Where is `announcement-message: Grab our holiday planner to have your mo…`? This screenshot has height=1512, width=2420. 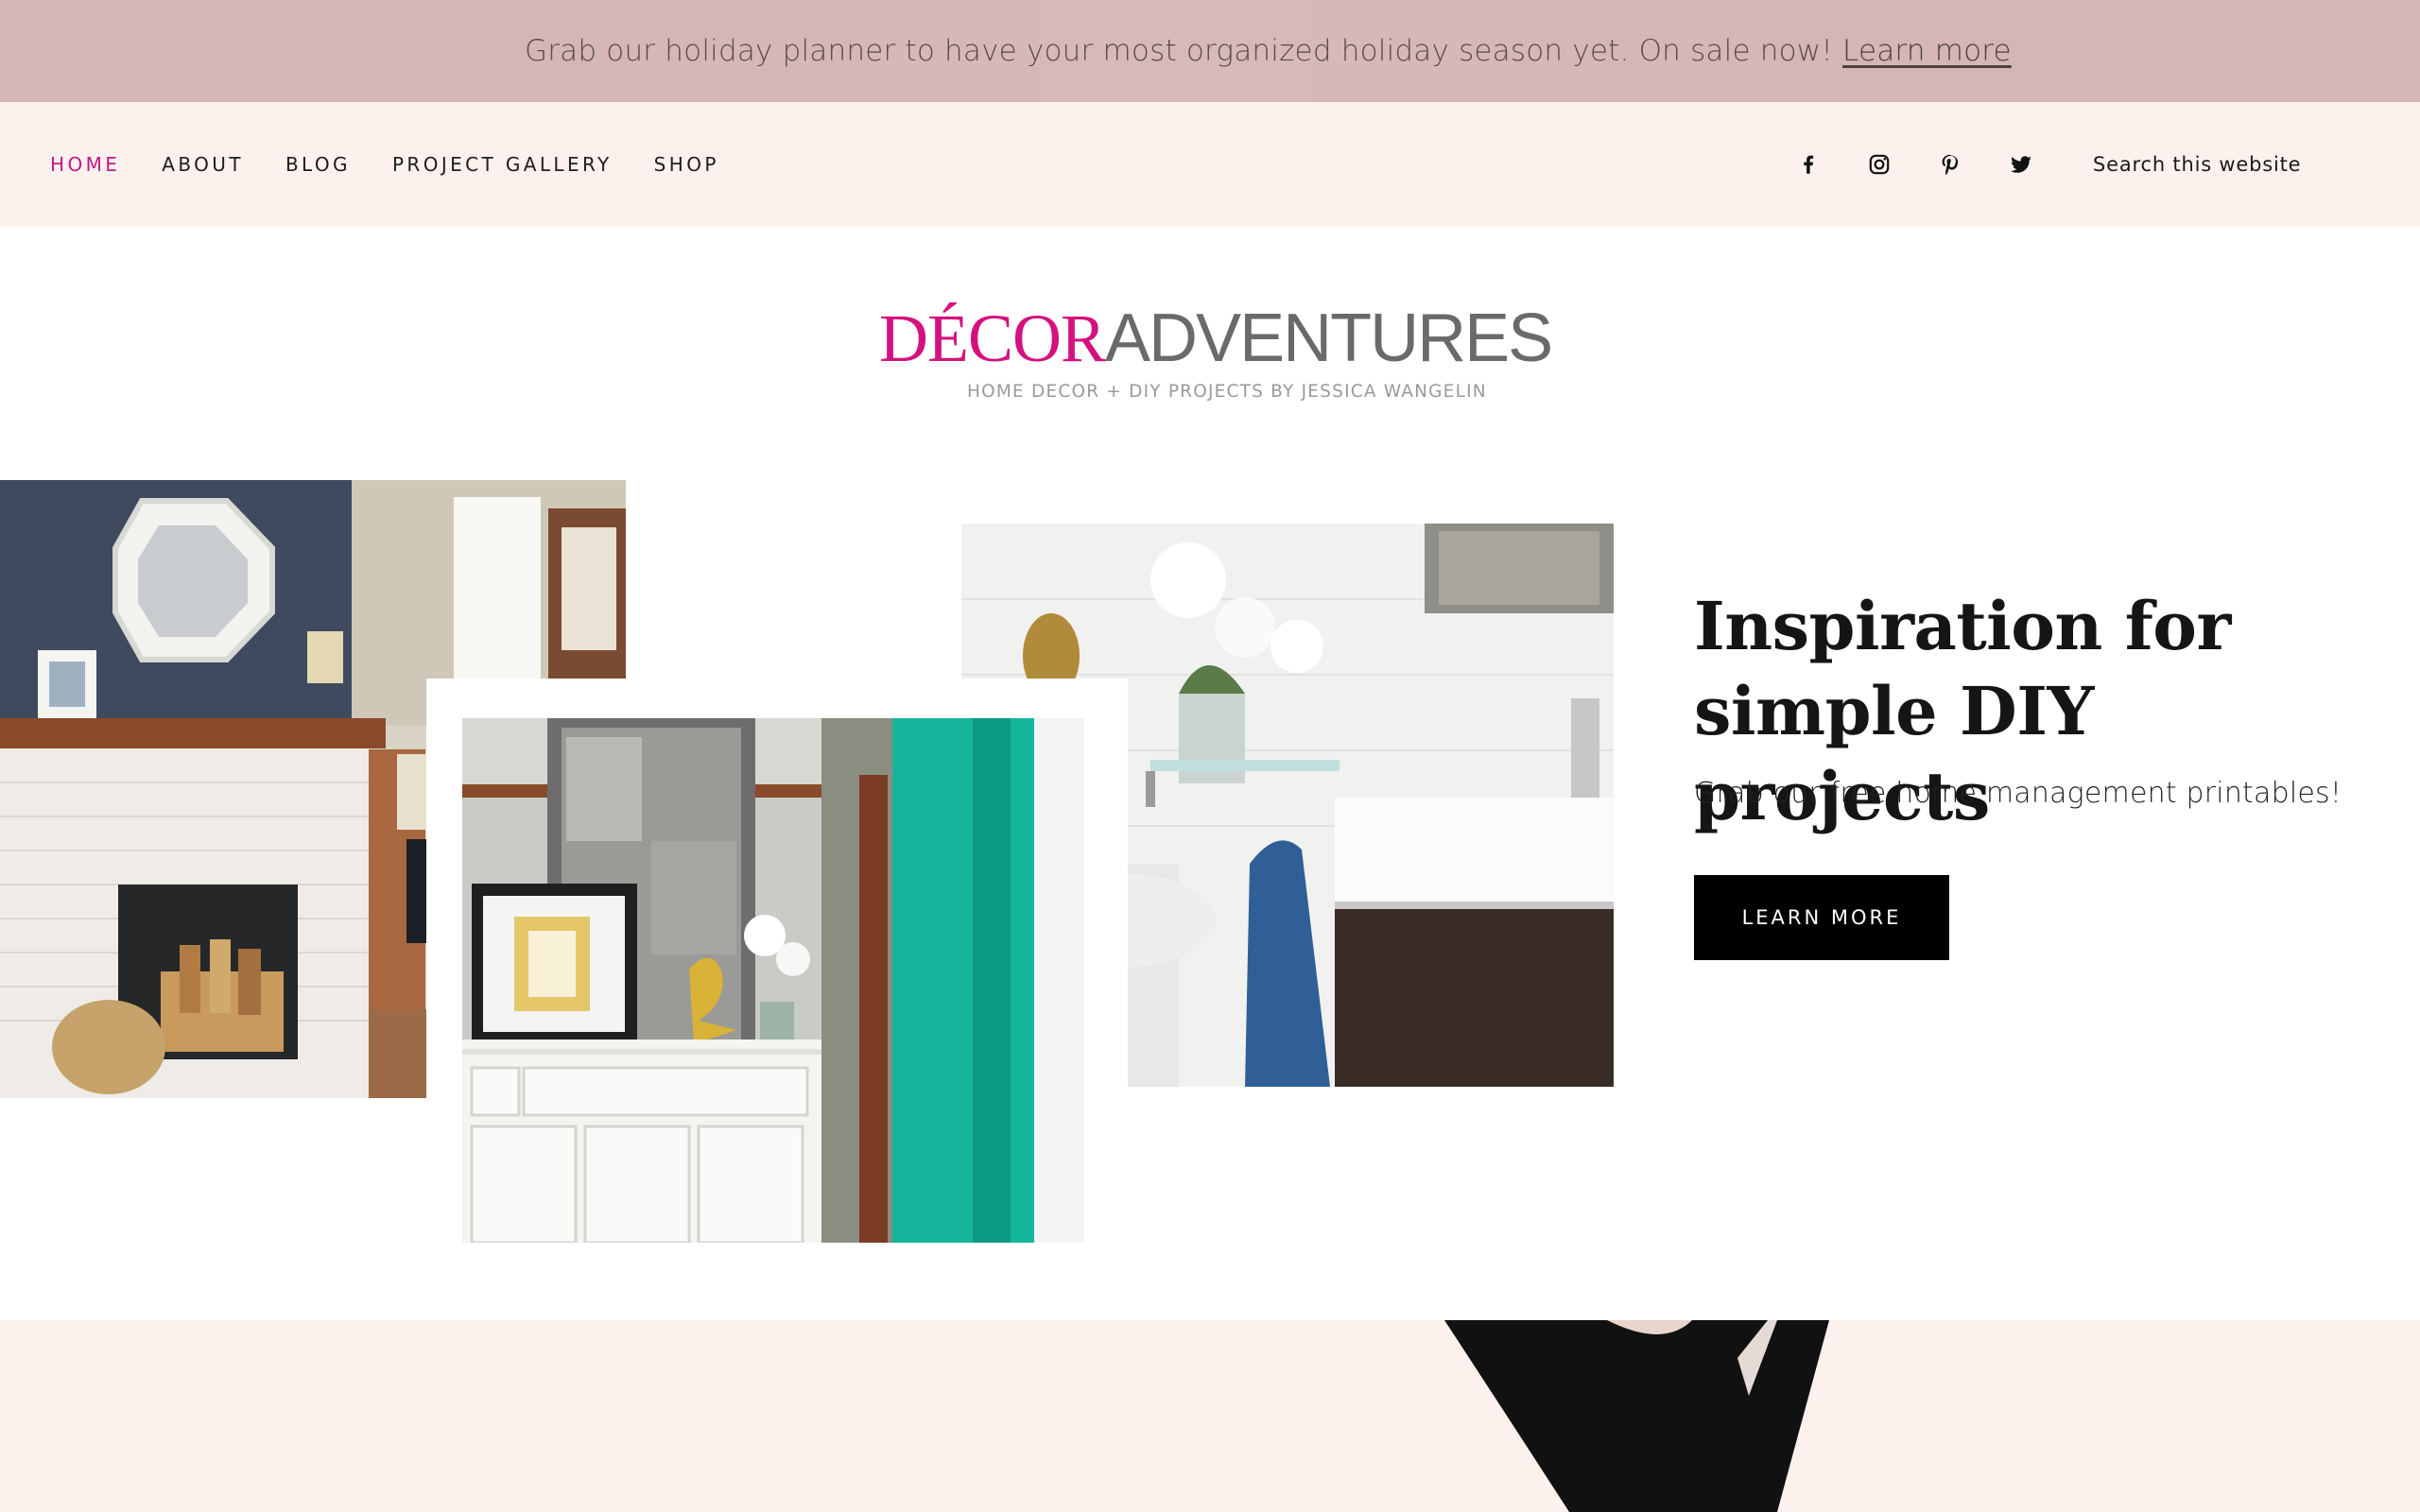 announcement-message: Grab our holiday planner to have your mo… is located at coordinates (1184, 51).